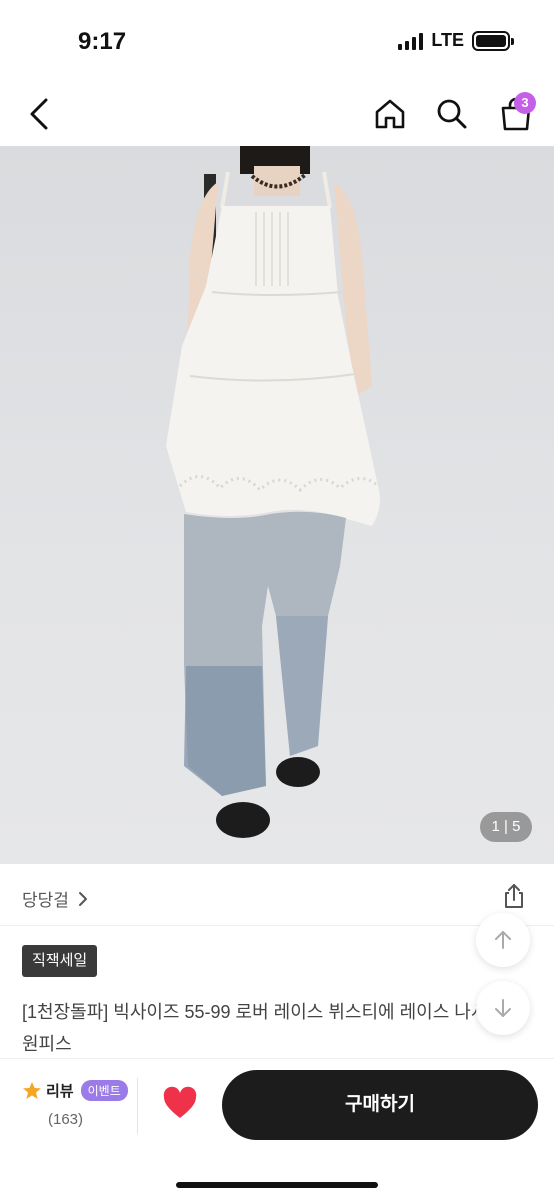 This screenshot has width=554, height=1200. I want to click on pager-total: 5, so click(516, 826).